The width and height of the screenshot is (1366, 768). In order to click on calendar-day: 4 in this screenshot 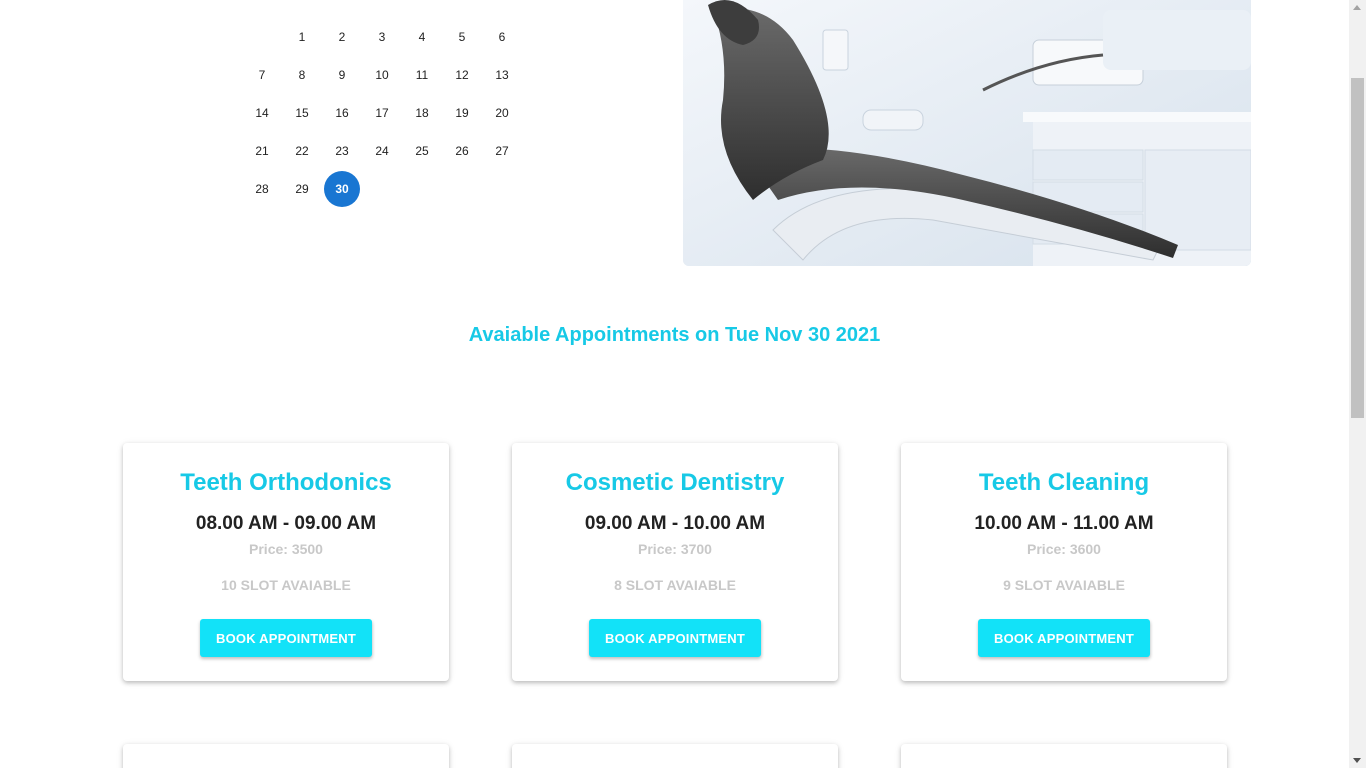, I will do `click(422, 37)`.